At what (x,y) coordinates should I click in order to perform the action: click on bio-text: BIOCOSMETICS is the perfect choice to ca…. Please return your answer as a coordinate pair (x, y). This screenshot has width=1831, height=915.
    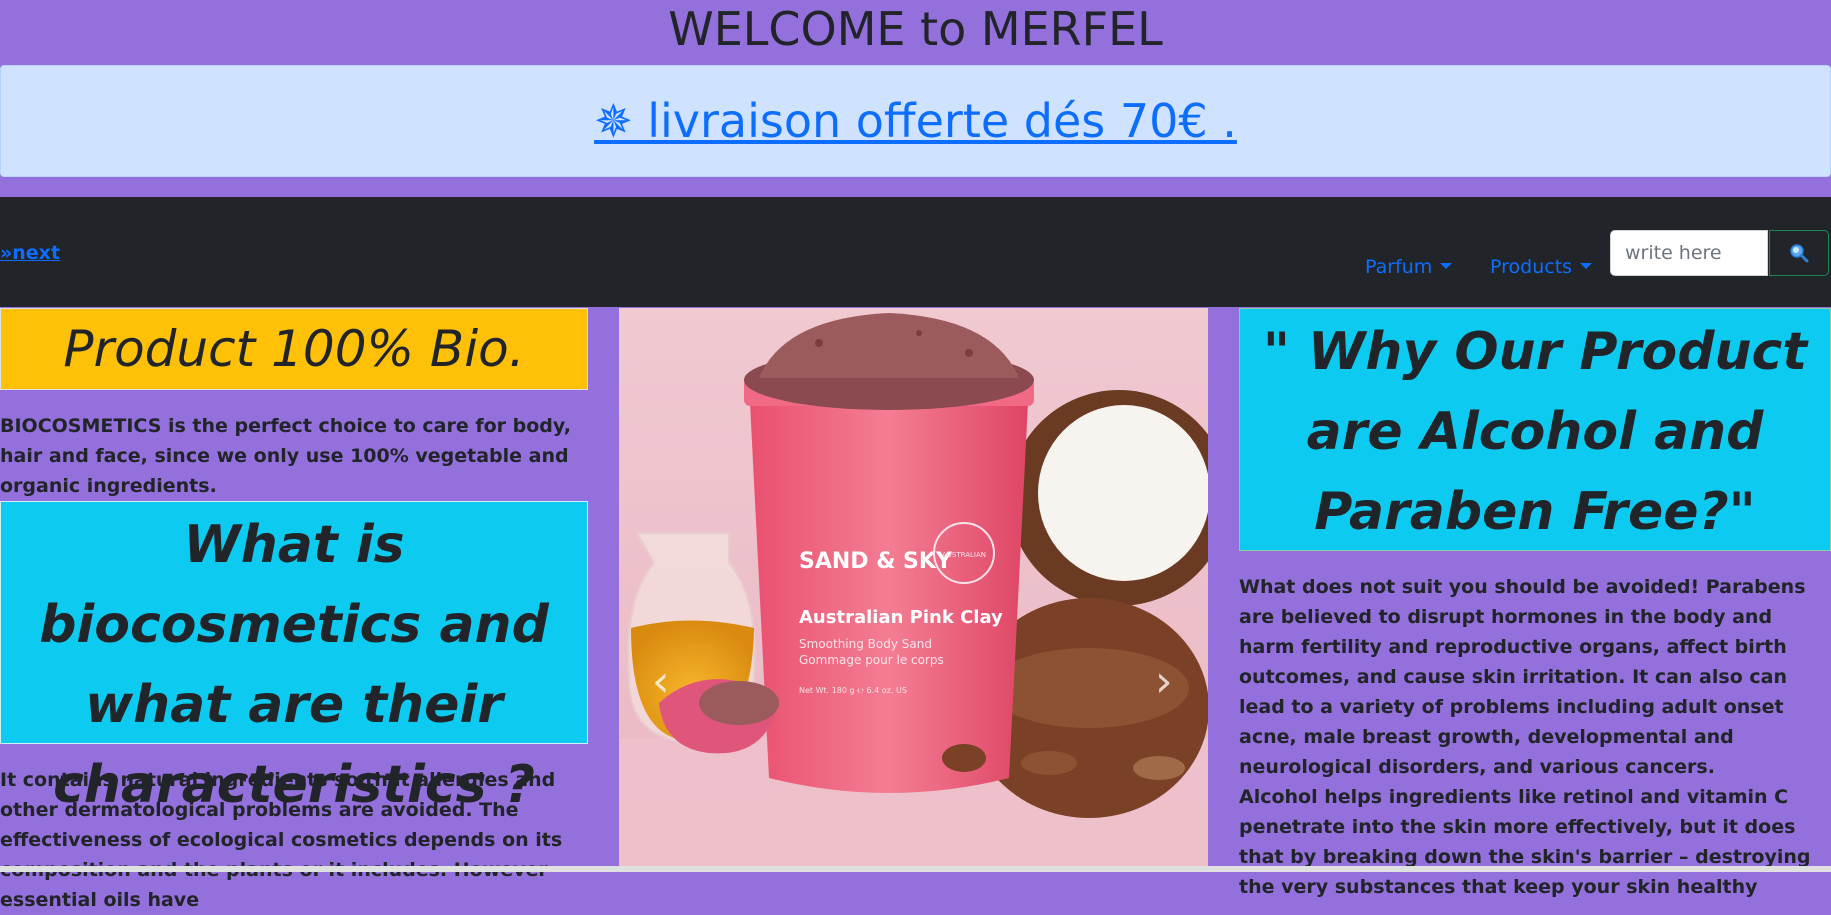
    Looking at the image, I should click on (286, 456).